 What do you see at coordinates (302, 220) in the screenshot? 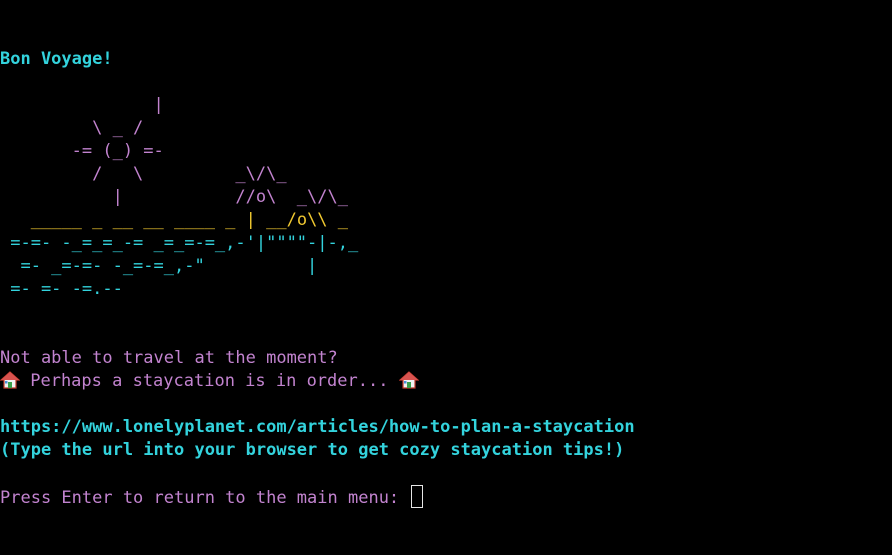
I see `ascii-ship-deck: __/o\\ _` at bounding box center [302, 220].